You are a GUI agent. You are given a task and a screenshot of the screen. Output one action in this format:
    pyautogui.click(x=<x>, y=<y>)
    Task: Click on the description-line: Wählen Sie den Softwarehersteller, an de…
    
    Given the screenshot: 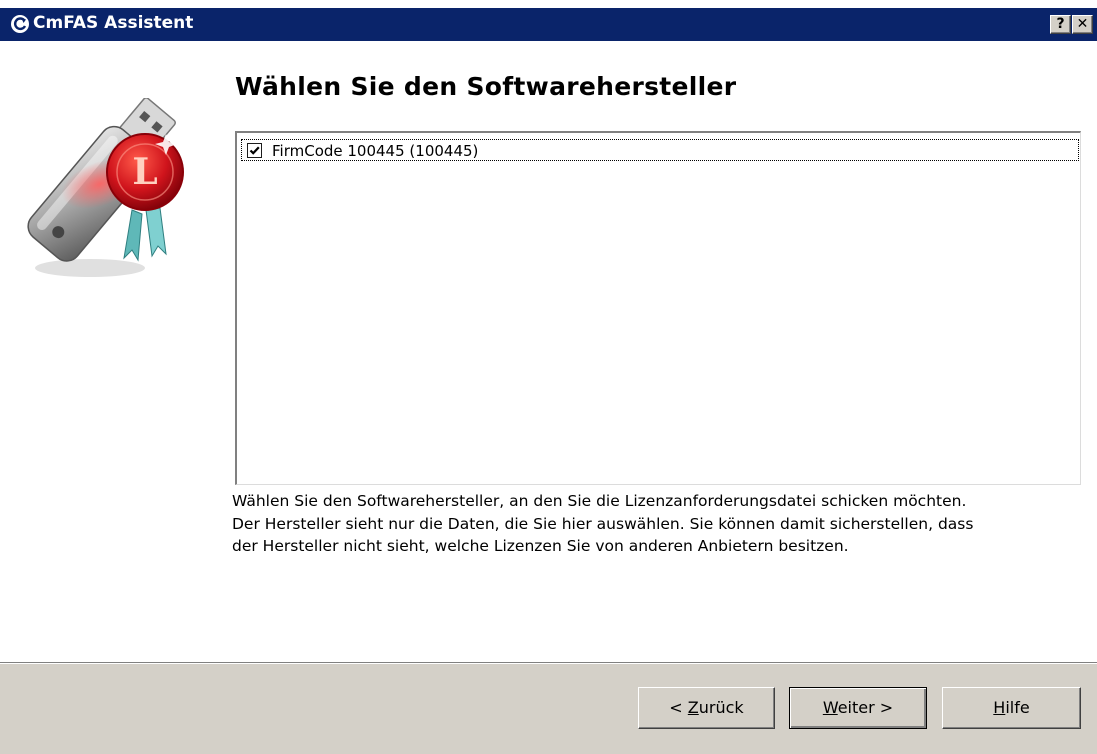 What is the action you would take?
    pyautogui.click(x=599, y=501)
    